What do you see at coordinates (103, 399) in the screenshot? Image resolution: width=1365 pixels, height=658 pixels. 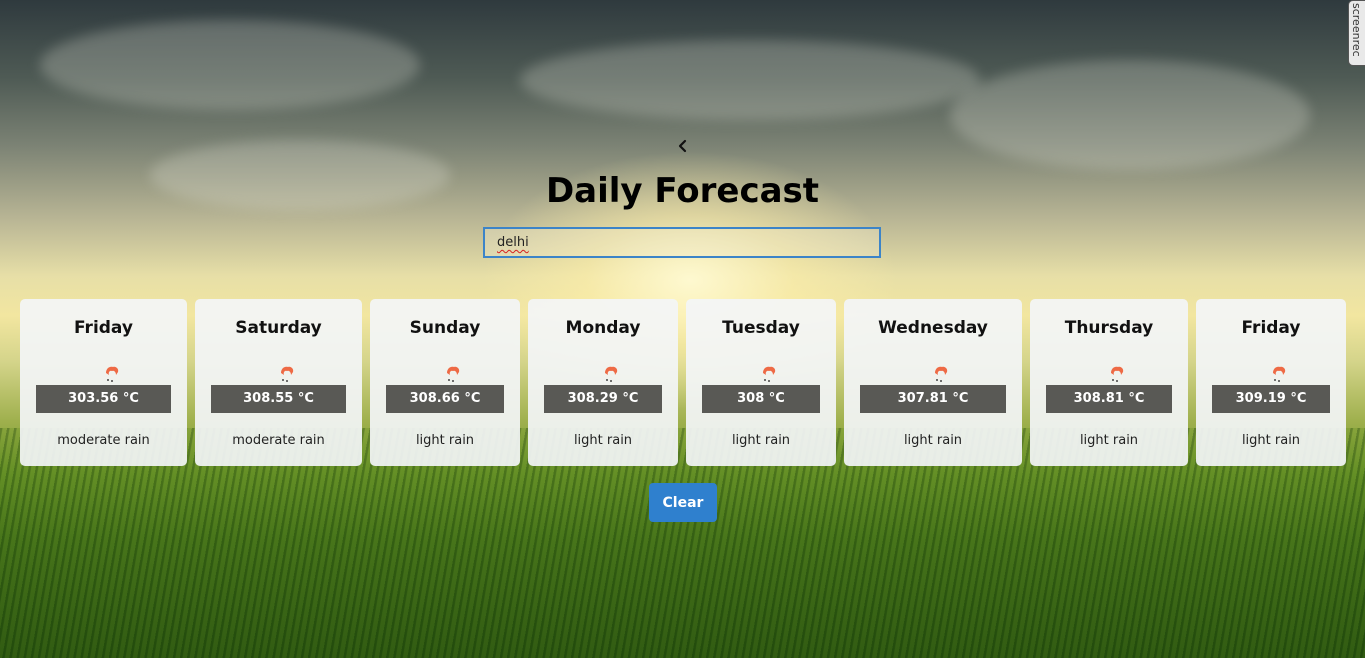 I see `forecast-temperature: 303.56 °C` at bounding box center [103, 399].